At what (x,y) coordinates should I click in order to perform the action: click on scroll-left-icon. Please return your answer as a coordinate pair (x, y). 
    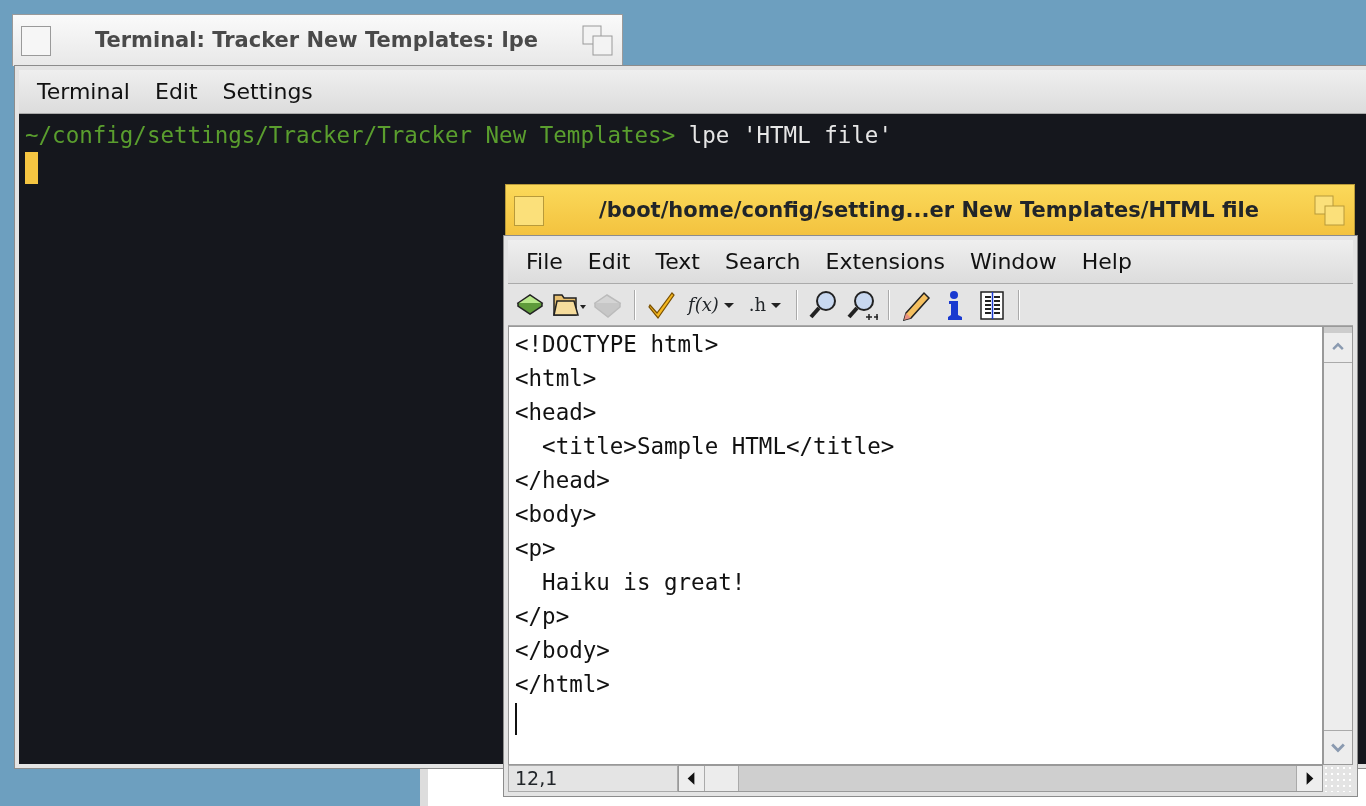
    Looking at the image, I should click on (692, 778).